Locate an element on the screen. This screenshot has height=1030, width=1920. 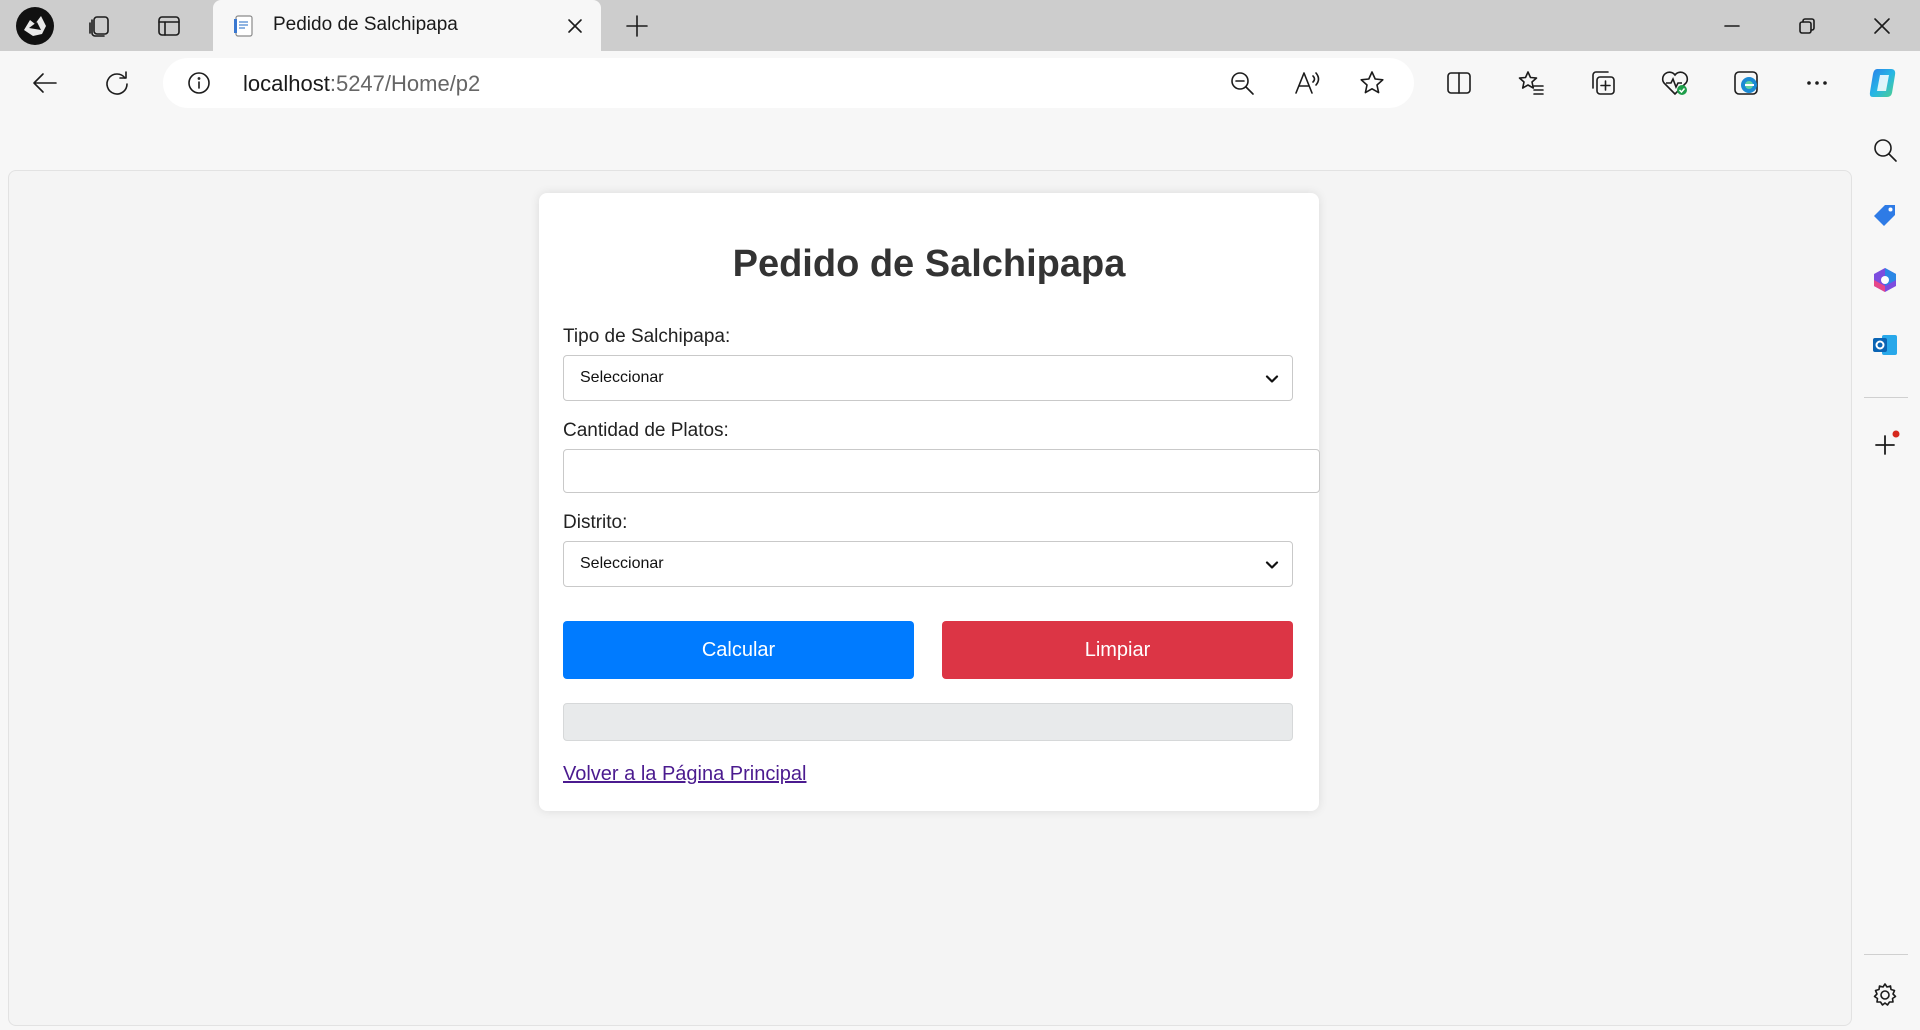
sidebar-shopping-tag-icon is located at coordinates (1885, 215).